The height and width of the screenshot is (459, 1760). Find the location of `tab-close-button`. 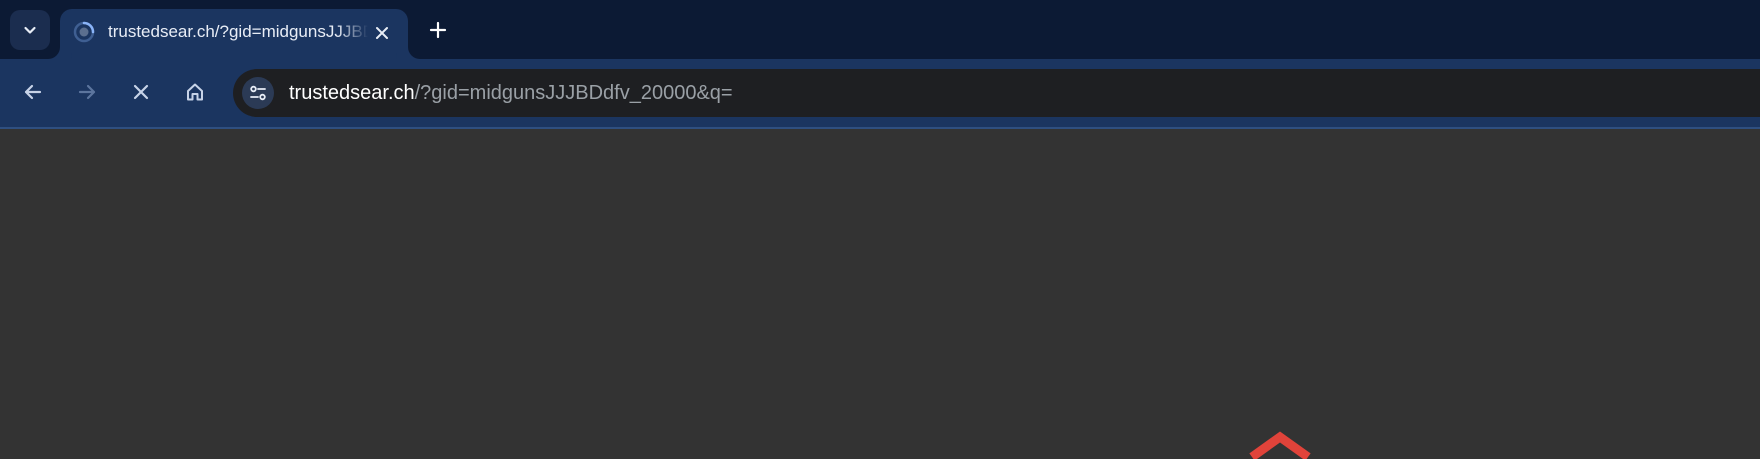

tab-close-button is located at coordinates (382, 33).